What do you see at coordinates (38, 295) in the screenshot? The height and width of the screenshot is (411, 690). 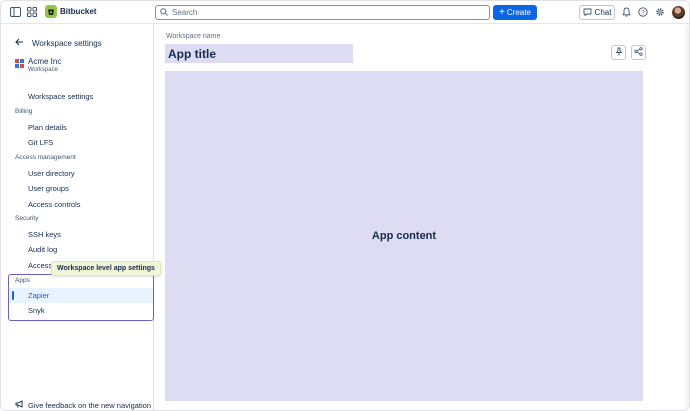 I see `sidebar-item-zapier: Zapier` at bounding box center [38, 295].